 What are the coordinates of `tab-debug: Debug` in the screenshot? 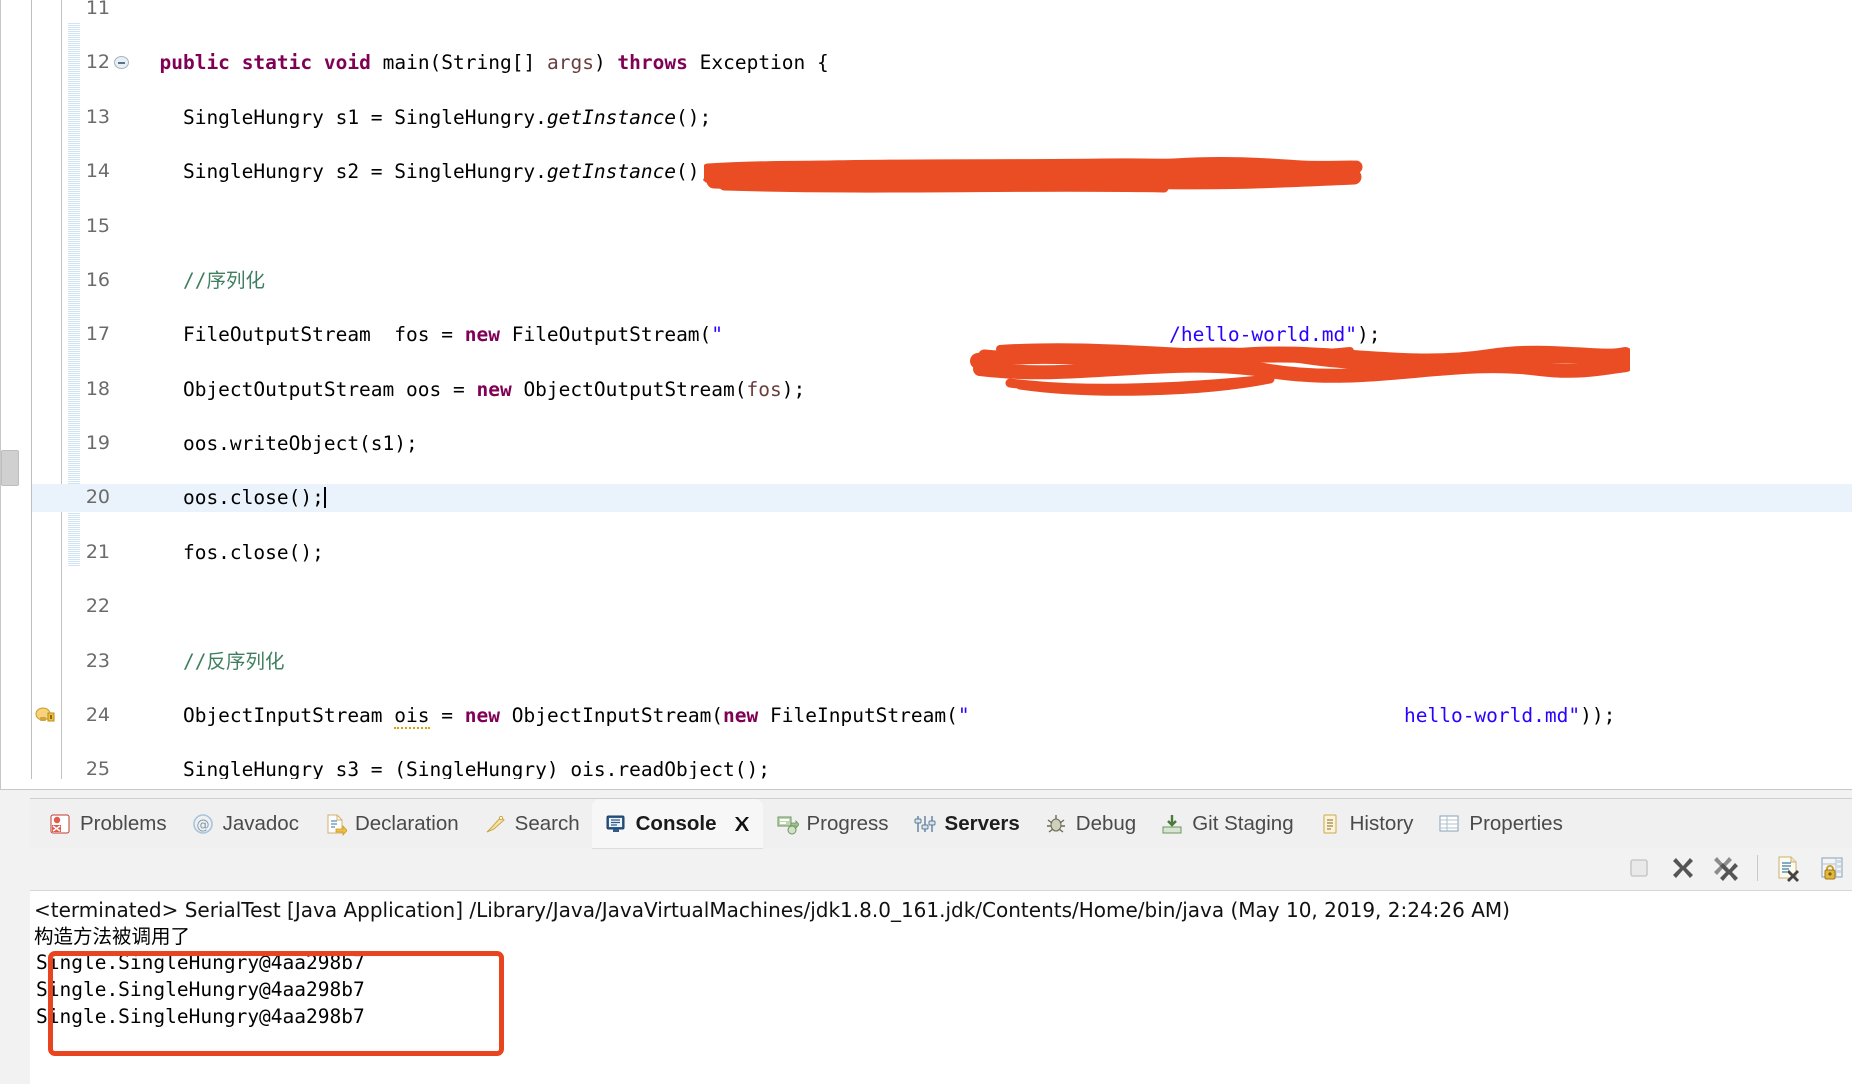 It's located at (1090, 824).